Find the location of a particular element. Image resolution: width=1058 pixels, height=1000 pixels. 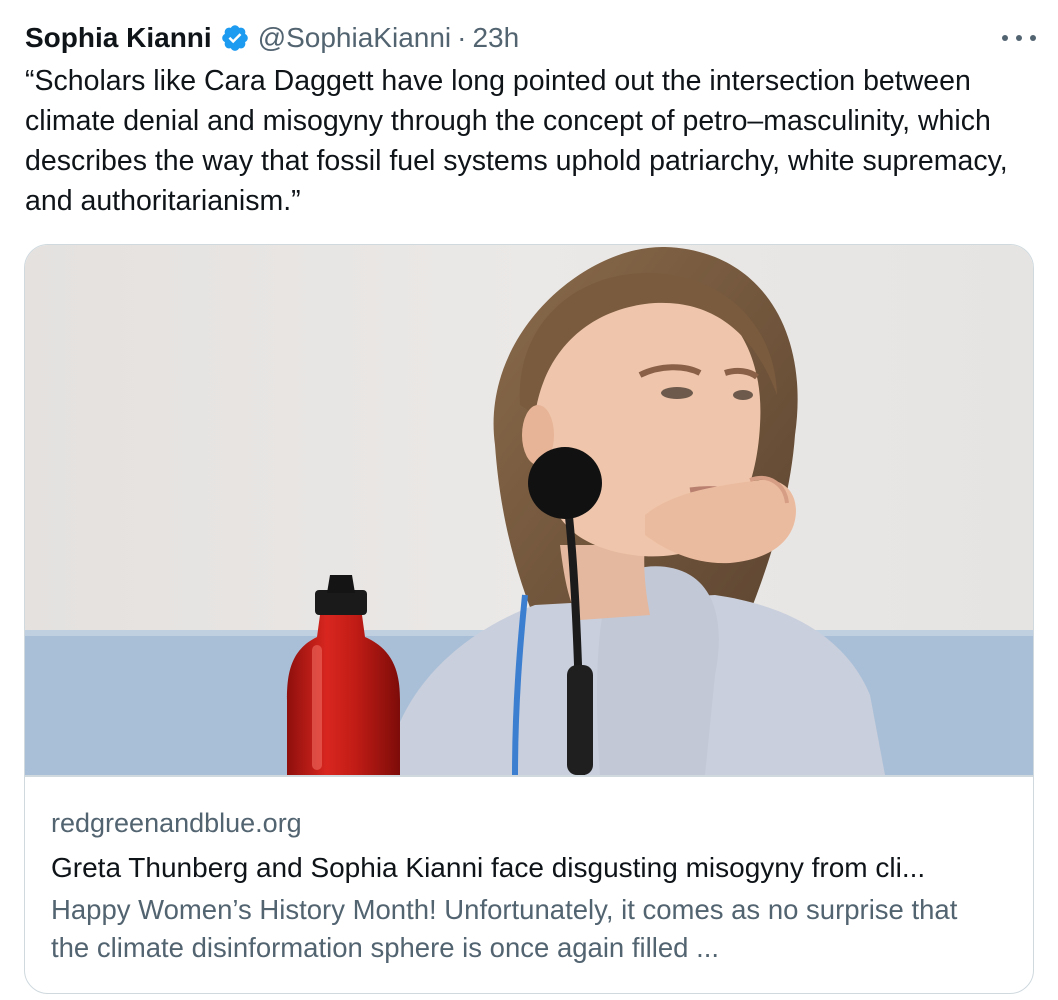

tweet-header: Sophia Kianni @SophiaKianni · 23h is located at coordinates (272, 38).